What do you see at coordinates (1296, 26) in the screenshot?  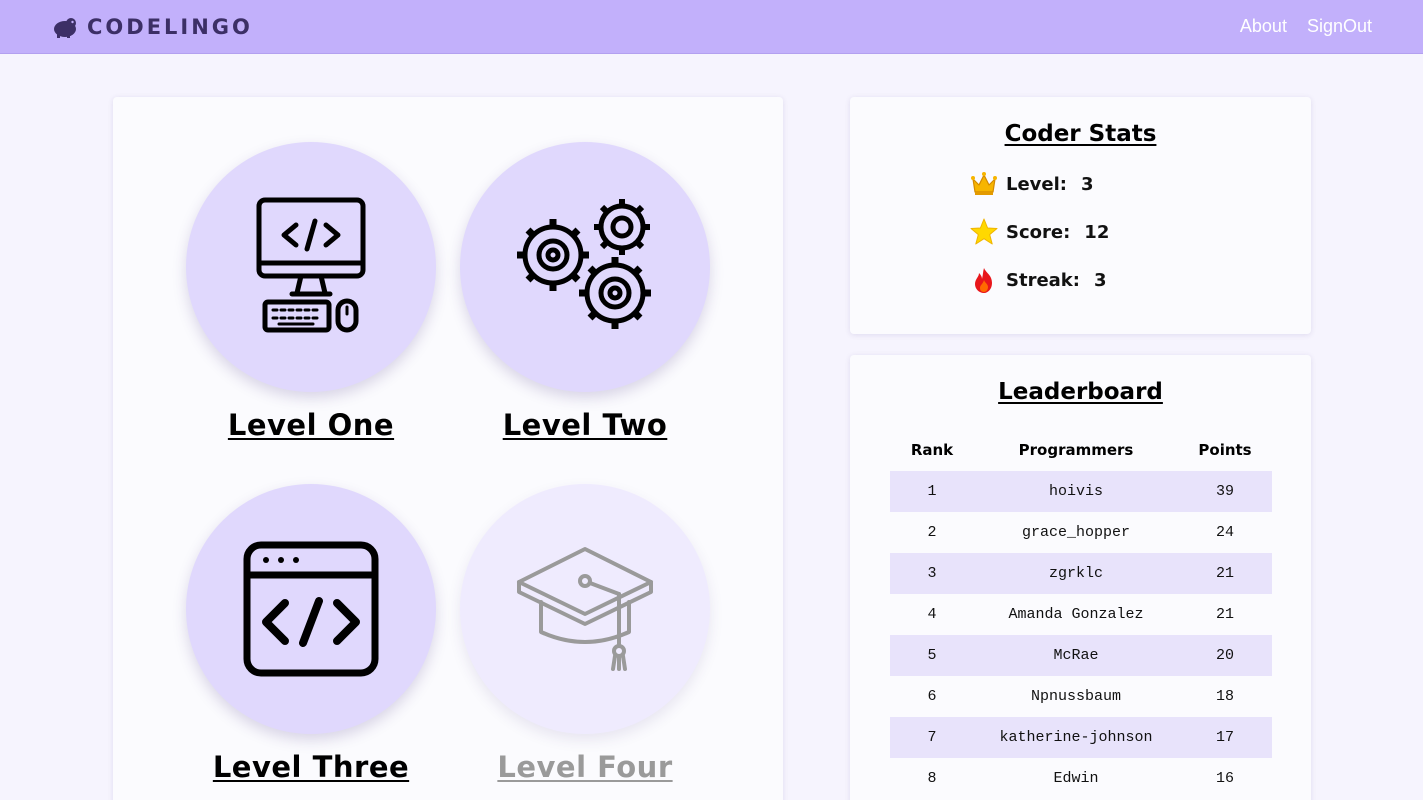 I see `nav-links: About SignOut` at bounding box center [1296, 26].